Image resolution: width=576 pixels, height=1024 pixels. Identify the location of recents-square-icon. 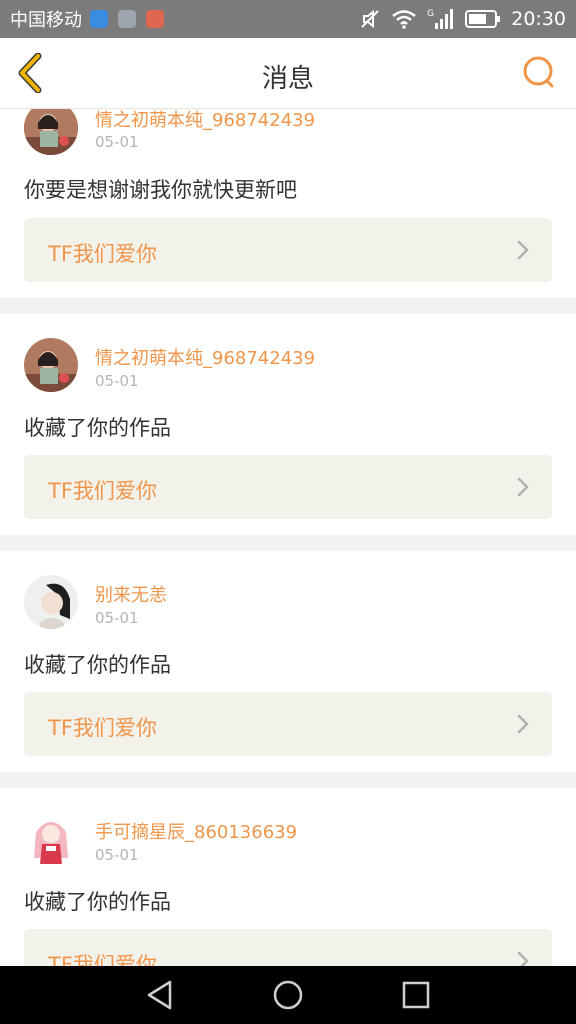
(416, 995).